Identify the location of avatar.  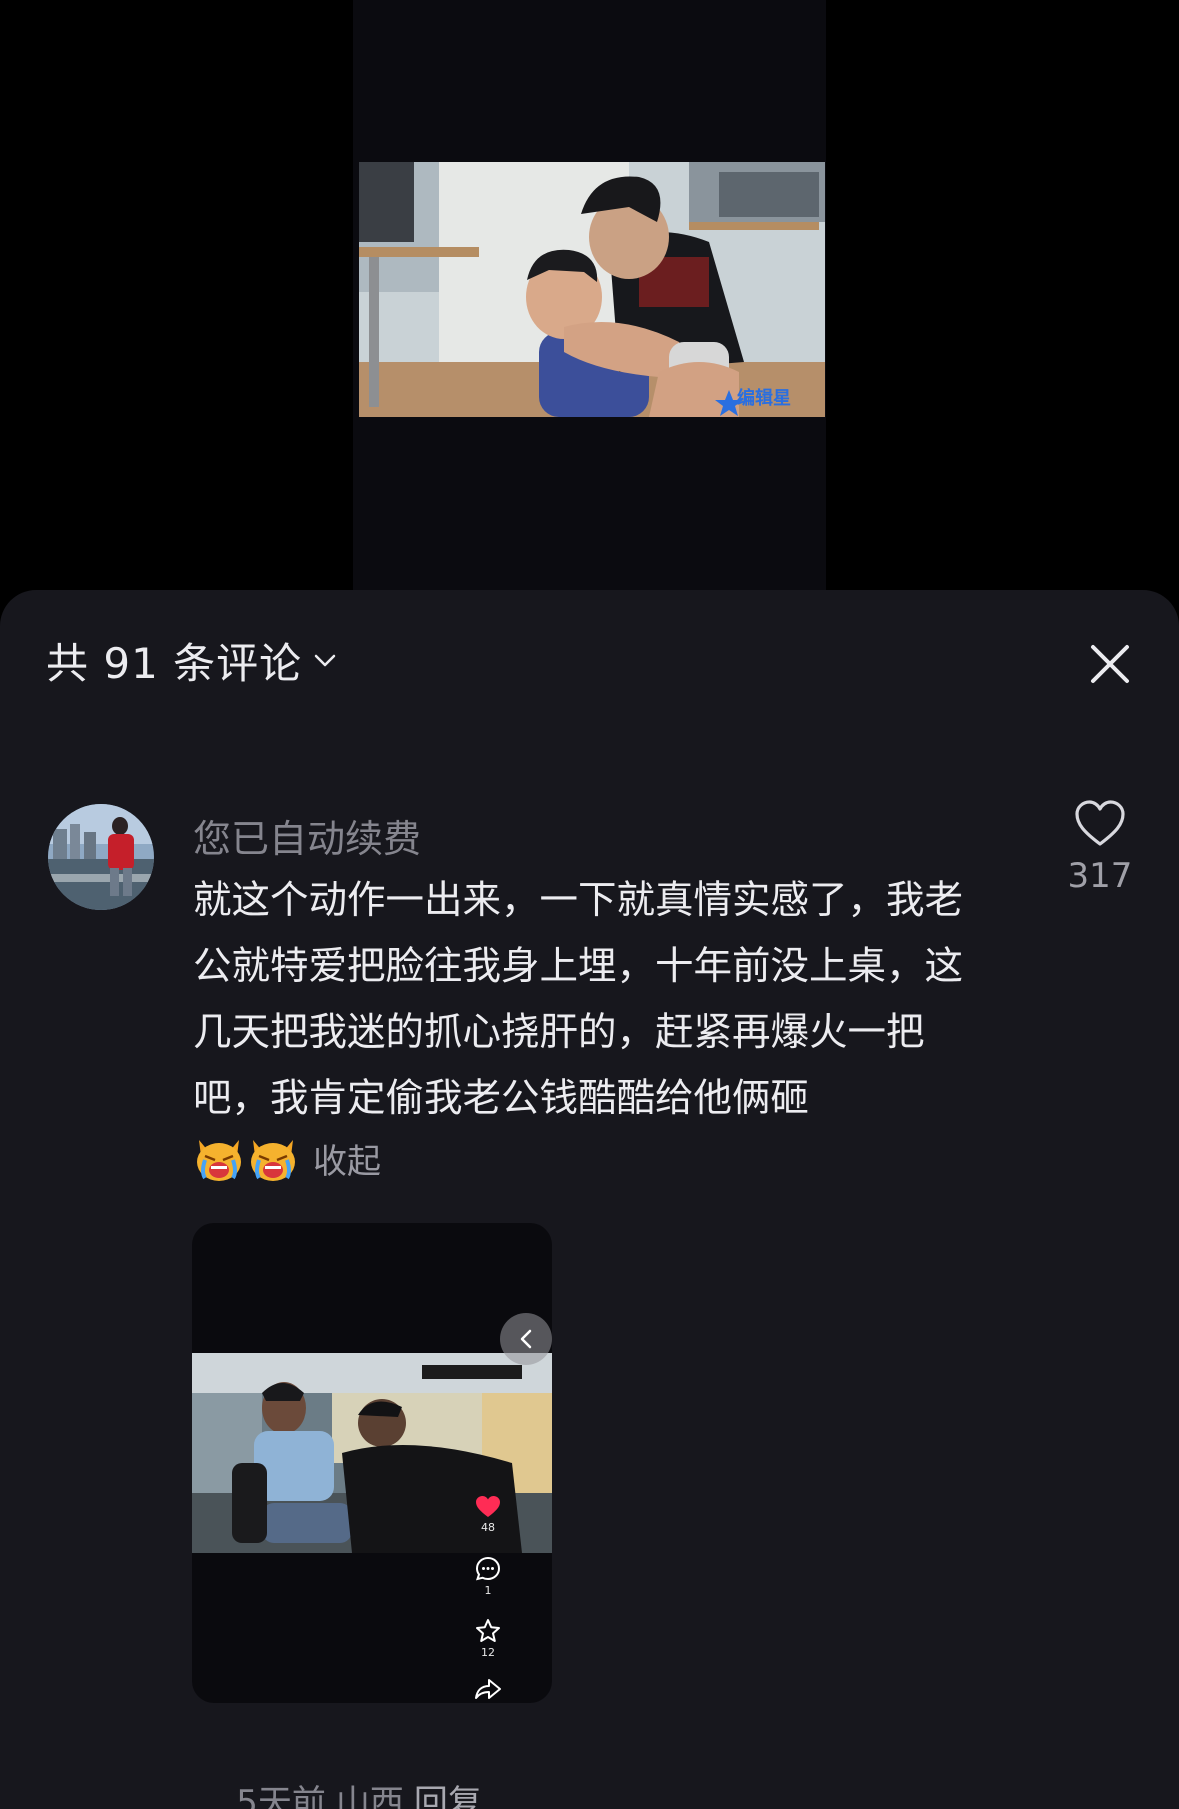
(101, 857).